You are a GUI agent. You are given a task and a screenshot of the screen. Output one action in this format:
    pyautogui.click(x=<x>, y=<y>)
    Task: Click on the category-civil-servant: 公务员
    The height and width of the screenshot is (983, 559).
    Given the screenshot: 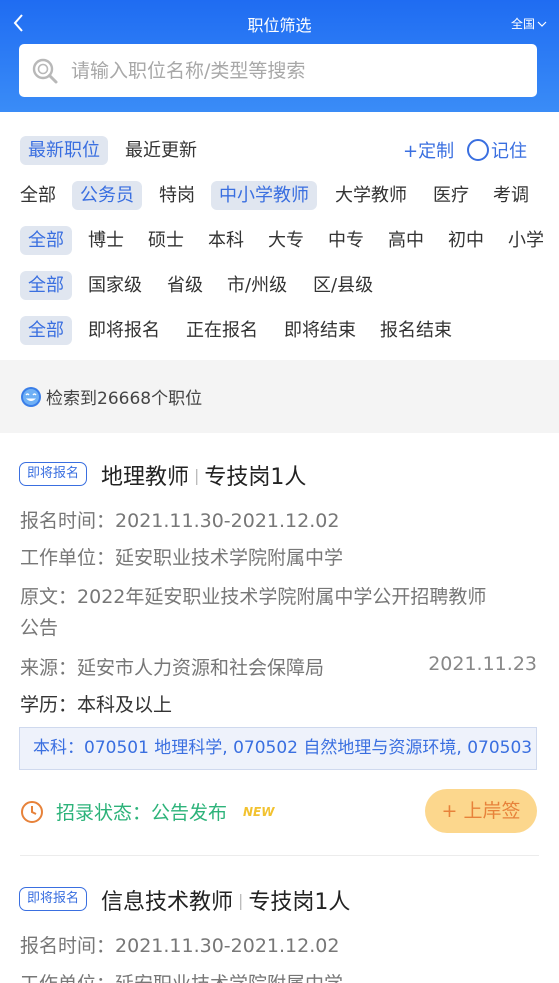 What is the action you would take?
    pyautogui.click(x=107, y=195)
    